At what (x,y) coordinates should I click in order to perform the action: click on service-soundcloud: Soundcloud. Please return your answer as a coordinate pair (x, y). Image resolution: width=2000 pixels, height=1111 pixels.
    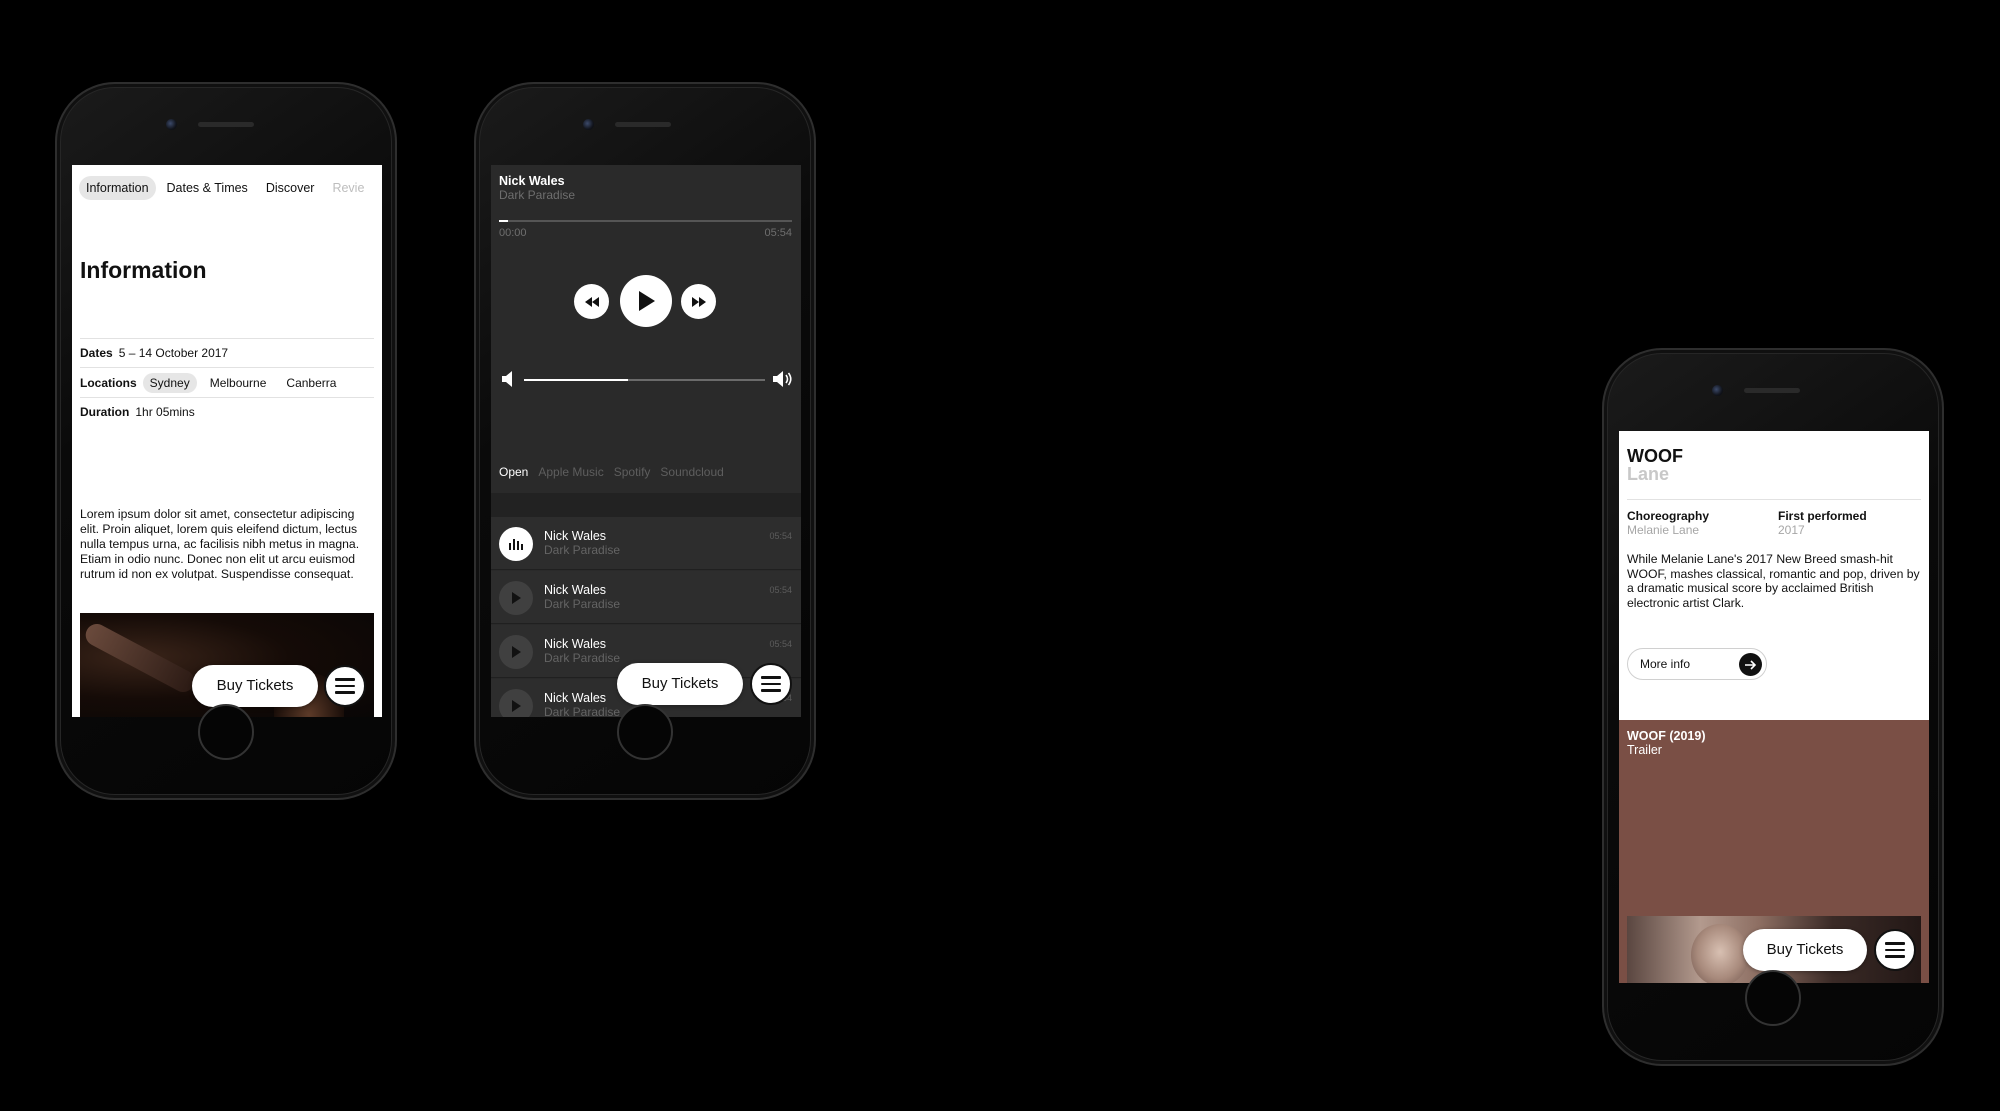
    Looking at the image, I should click on (691, 472).